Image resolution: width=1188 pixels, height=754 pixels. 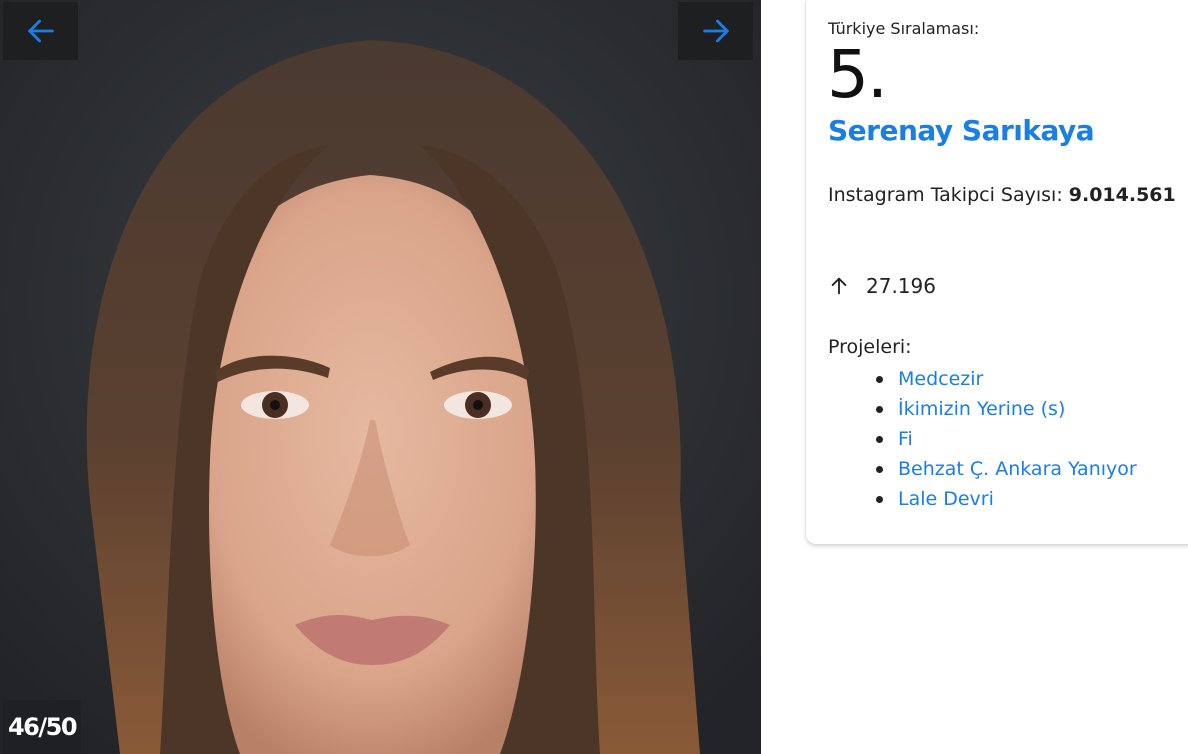 I want to click on arrow-right-icon, so click(x=715, y=31).